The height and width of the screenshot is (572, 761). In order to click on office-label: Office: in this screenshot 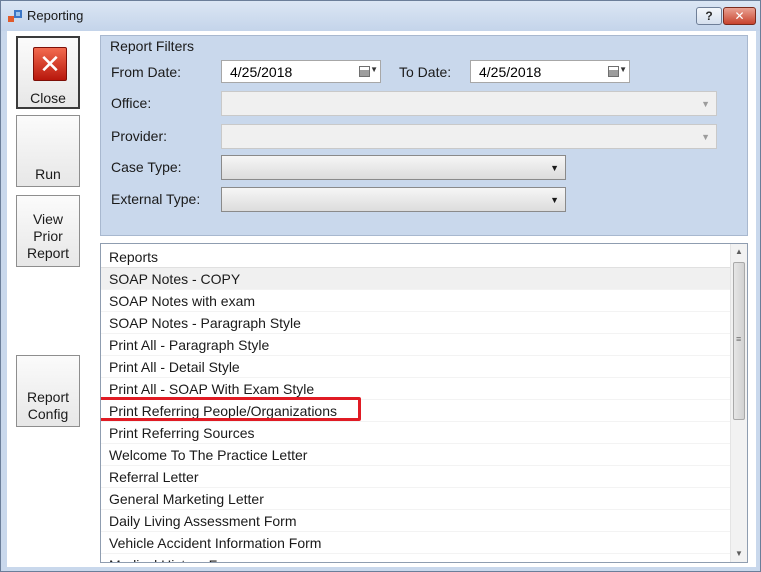, I will do `click(131, 103)`.